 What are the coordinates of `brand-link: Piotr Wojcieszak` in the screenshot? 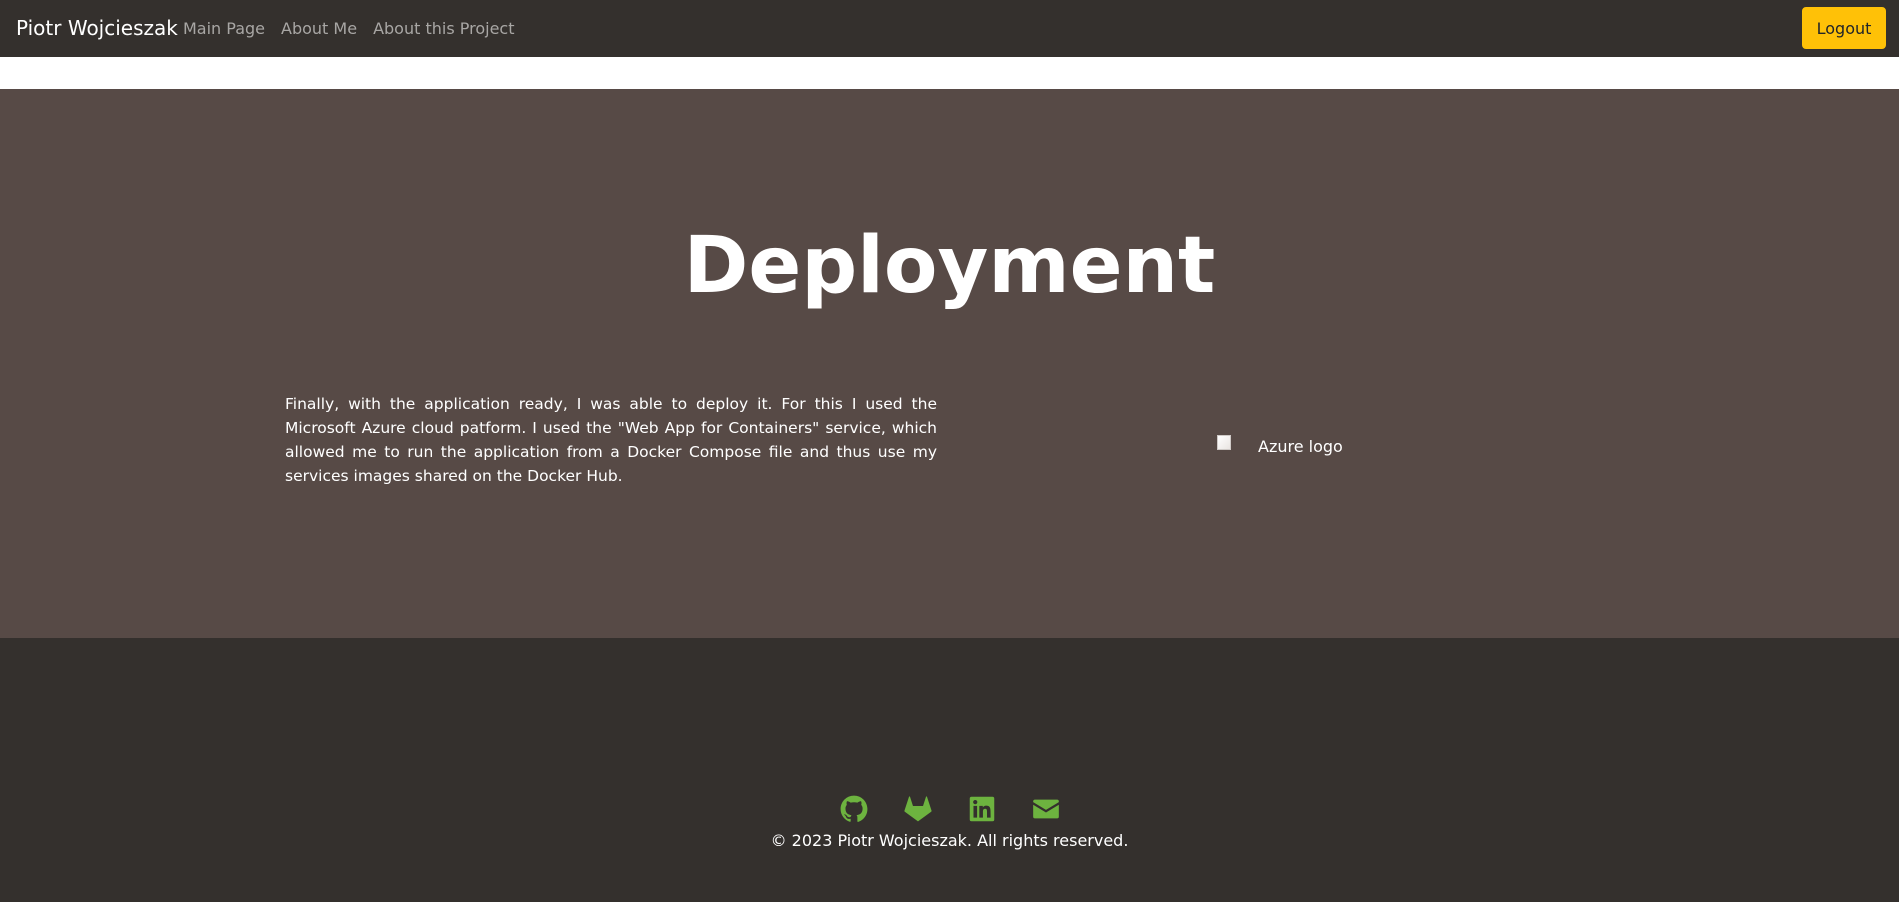 It's located at (97, 28).